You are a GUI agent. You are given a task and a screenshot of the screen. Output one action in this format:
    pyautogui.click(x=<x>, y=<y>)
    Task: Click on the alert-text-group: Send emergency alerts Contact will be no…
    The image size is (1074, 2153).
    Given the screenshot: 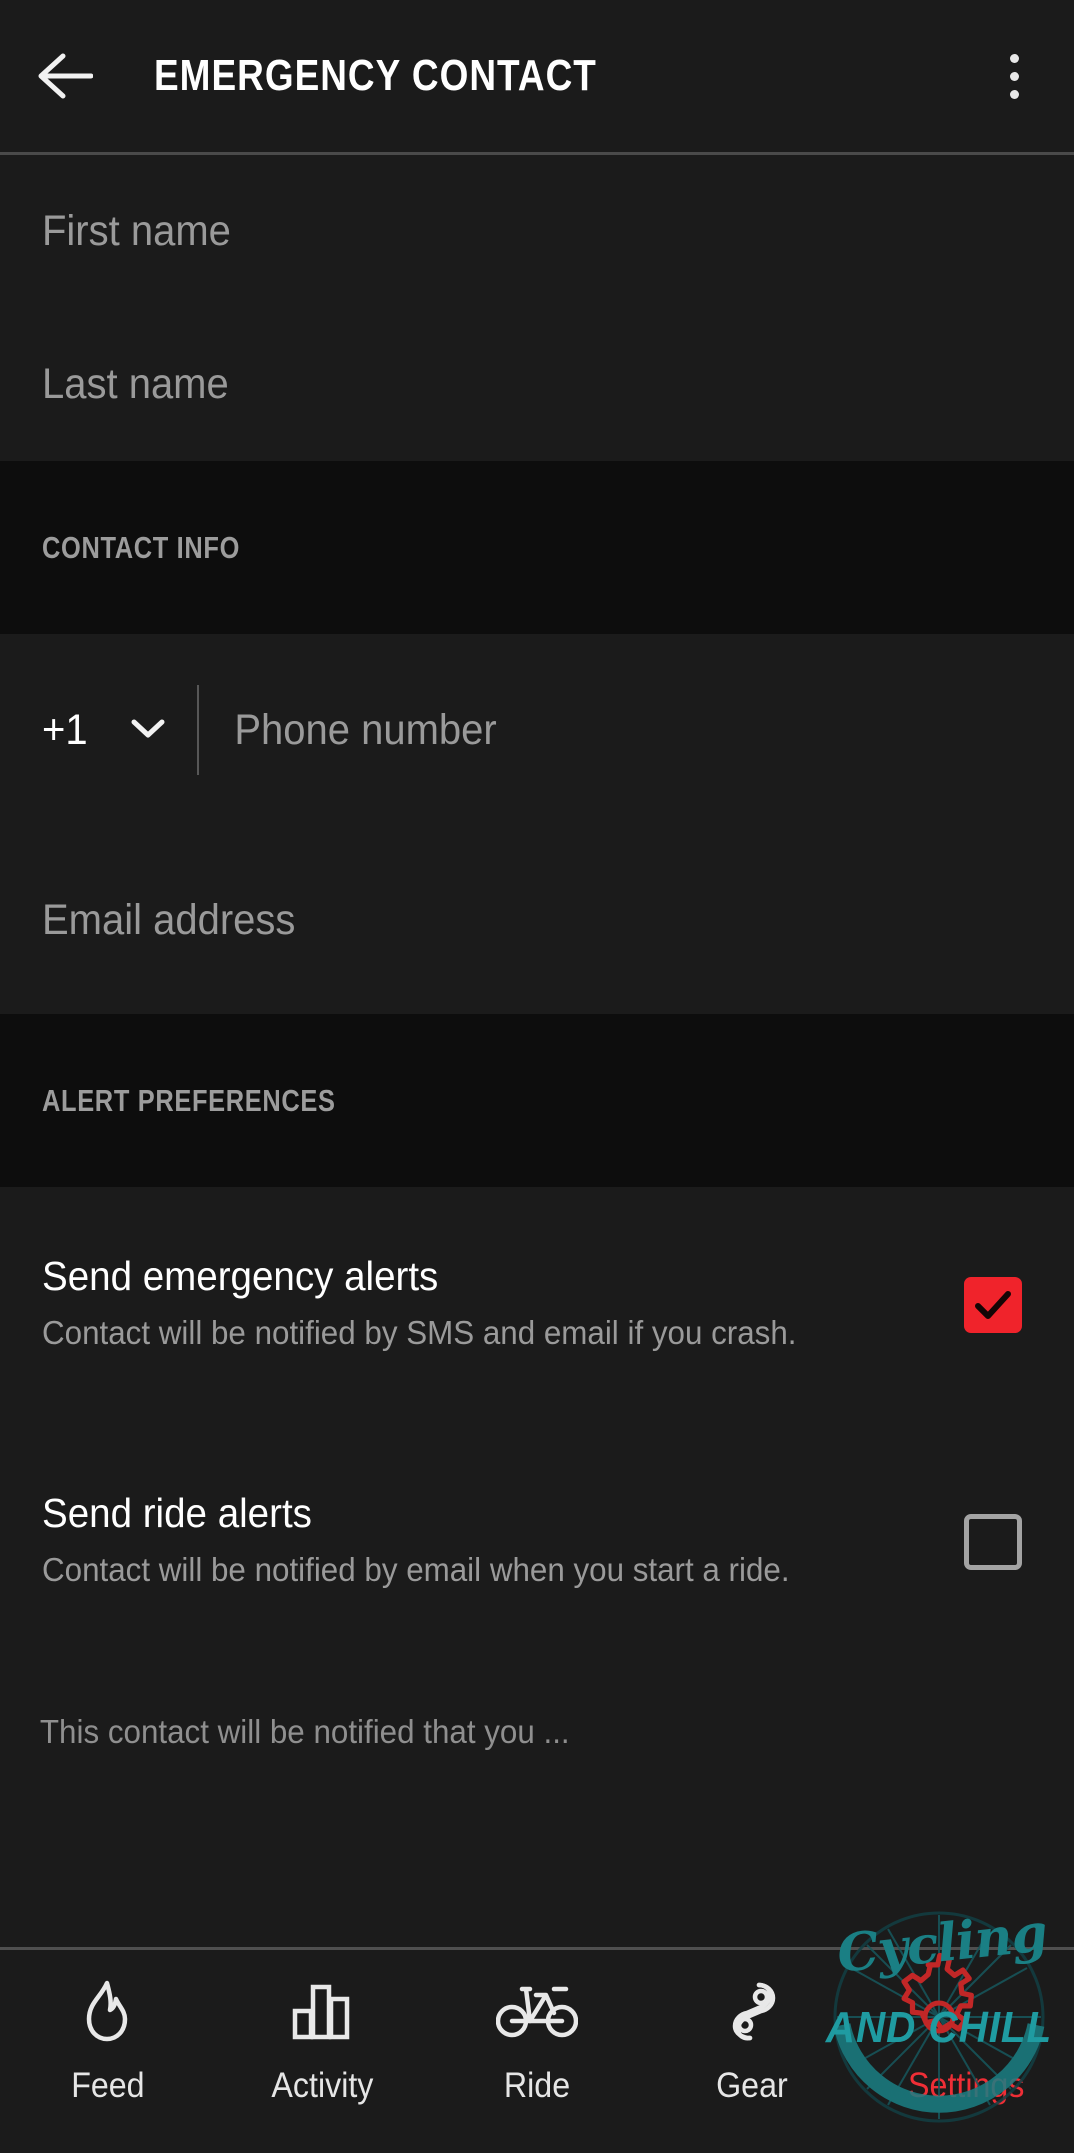 What is the action you would take?
    pyautogui.click(x=503, y=1305)
    